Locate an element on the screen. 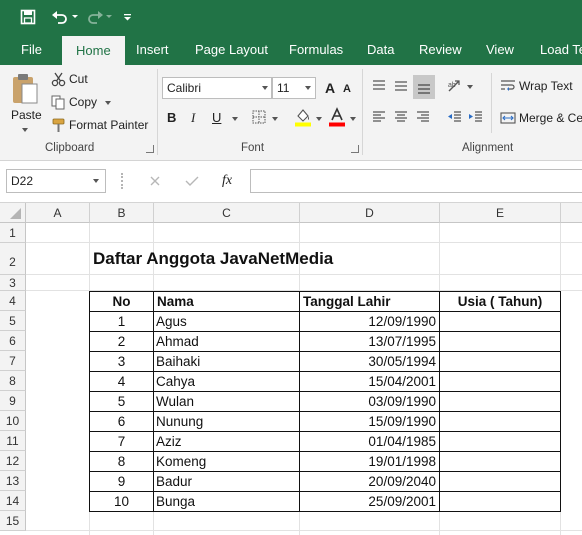 The image size is (582, 535). tab-file: File is located at coordinates (31, 49).